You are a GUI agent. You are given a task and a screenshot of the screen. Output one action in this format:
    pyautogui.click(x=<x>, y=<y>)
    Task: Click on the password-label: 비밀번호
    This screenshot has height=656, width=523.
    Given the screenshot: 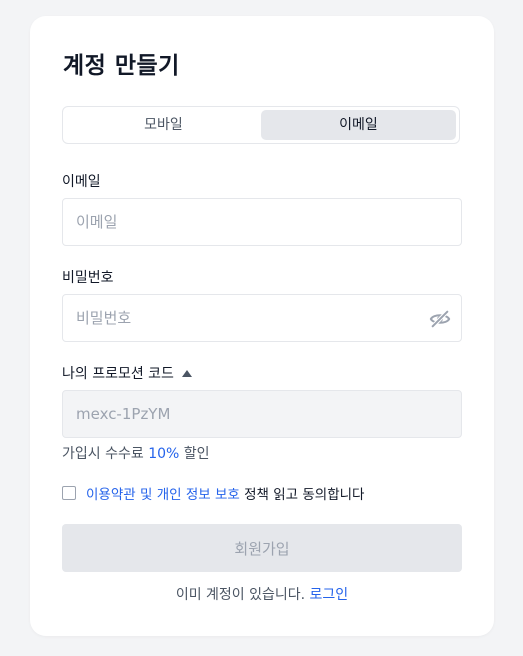 What is the action you would take?
    pyautogui.click(x=88, y=278)
    